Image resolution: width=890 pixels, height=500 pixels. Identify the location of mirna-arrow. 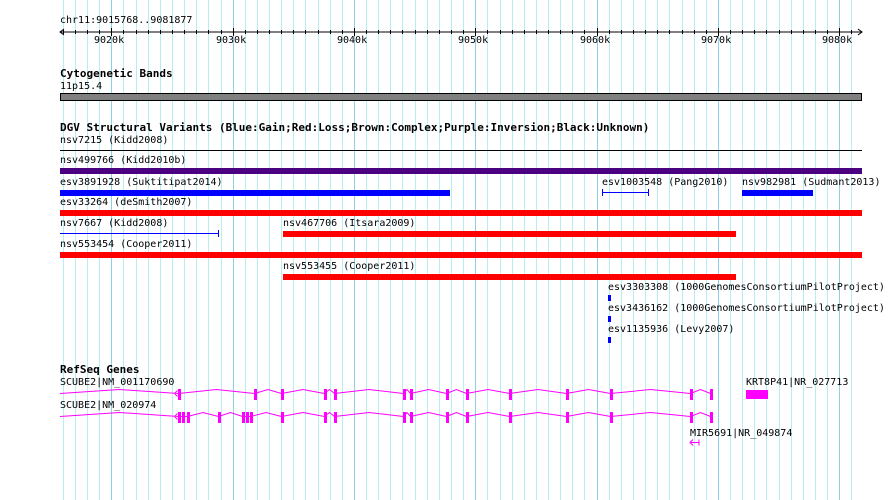
(694, 442).